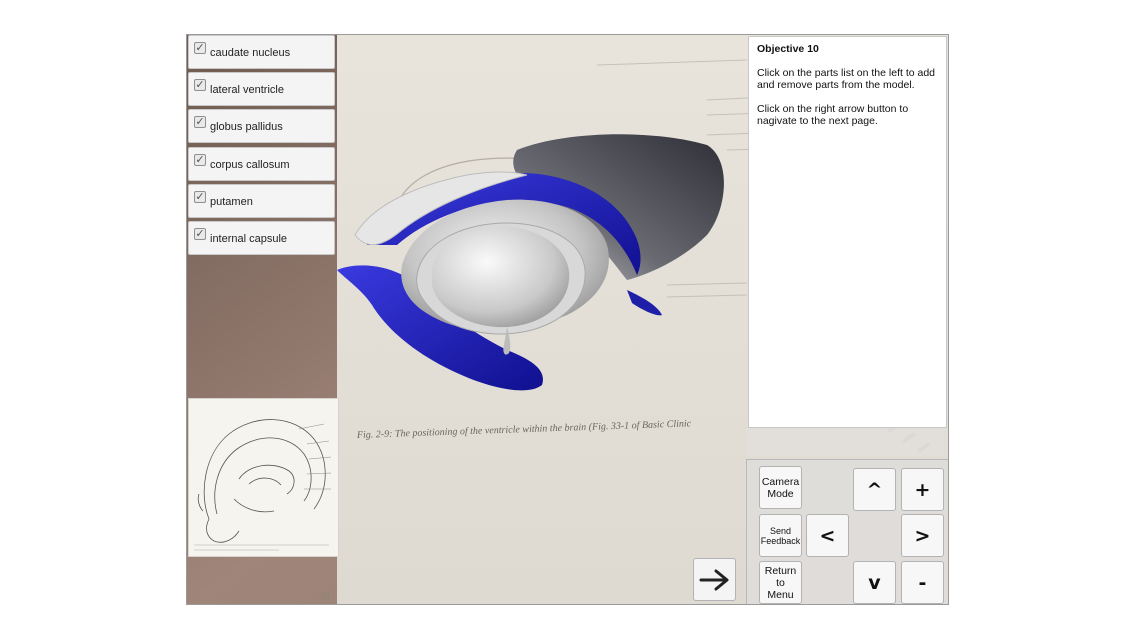 This screenshot has height=639, width=1136. I want to click on part-item-putamen: ✓ putamen, so click(261, 200).